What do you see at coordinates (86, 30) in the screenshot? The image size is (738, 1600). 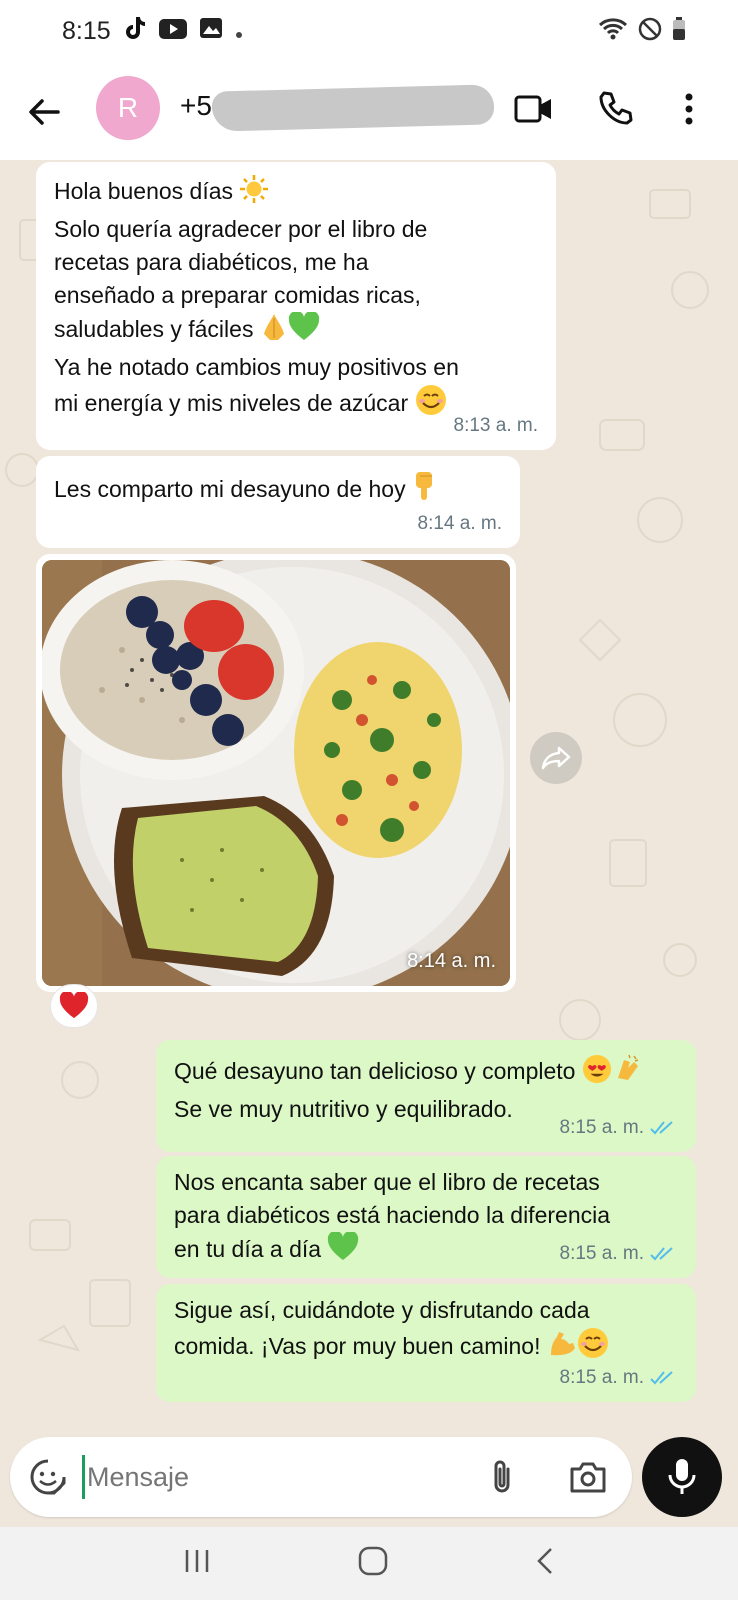 I see `status-time: 8:15` at bounding box center [86, 30].